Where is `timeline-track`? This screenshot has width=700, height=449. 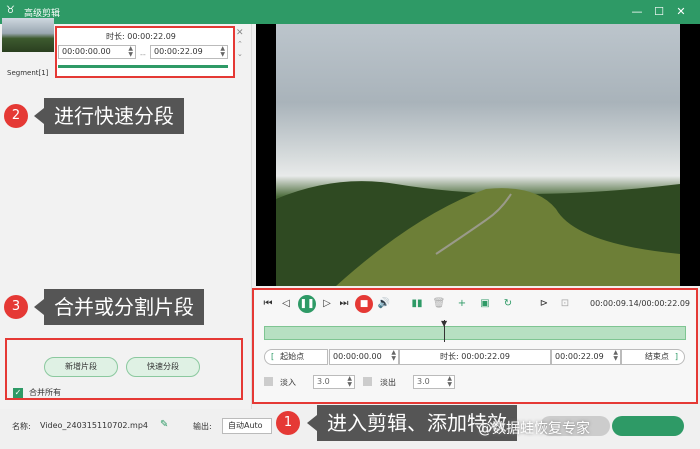 timeline-track is located at coordinates (475, 333).